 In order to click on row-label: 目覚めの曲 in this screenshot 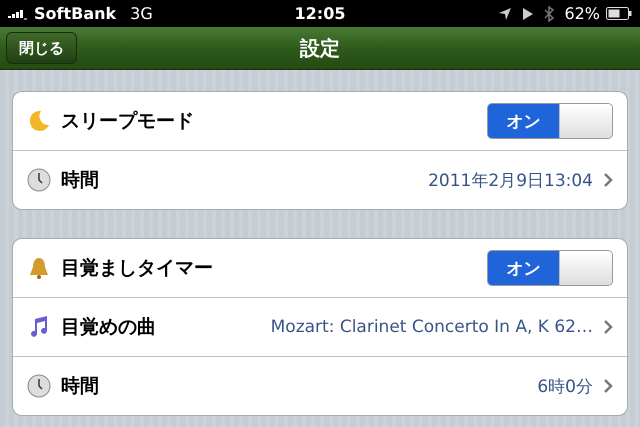, I will do `click(108, 327)`.